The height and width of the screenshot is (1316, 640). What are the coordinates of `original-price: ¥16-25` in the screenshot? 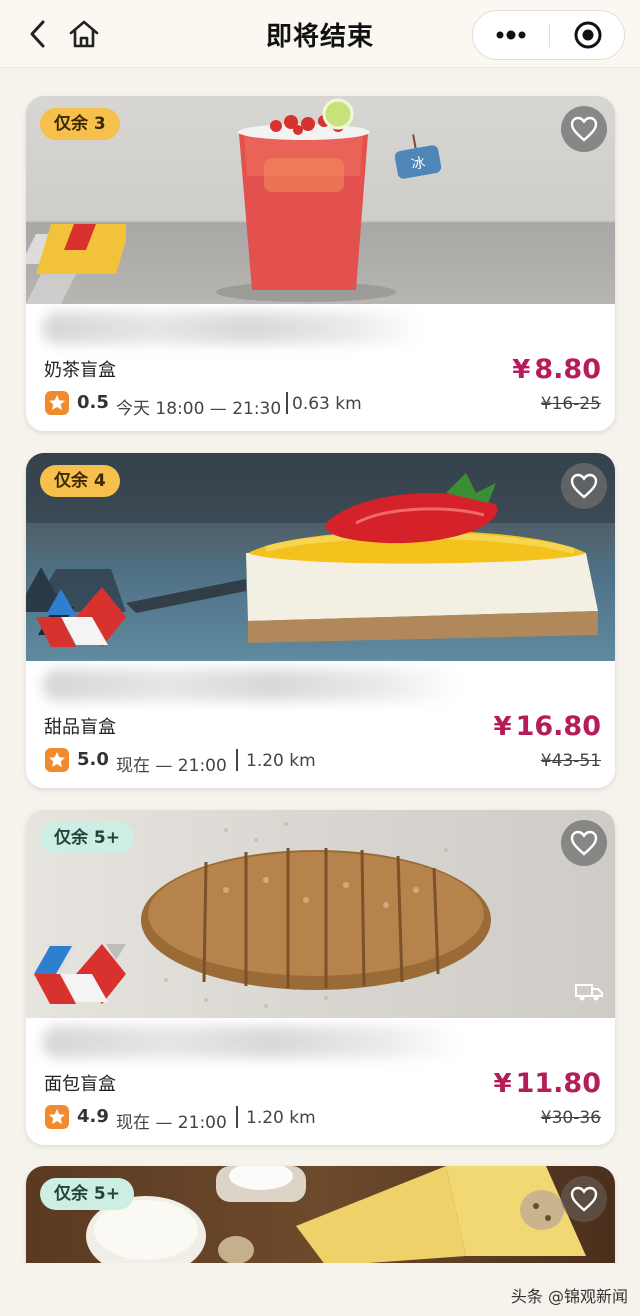 It's located at (570, 404).